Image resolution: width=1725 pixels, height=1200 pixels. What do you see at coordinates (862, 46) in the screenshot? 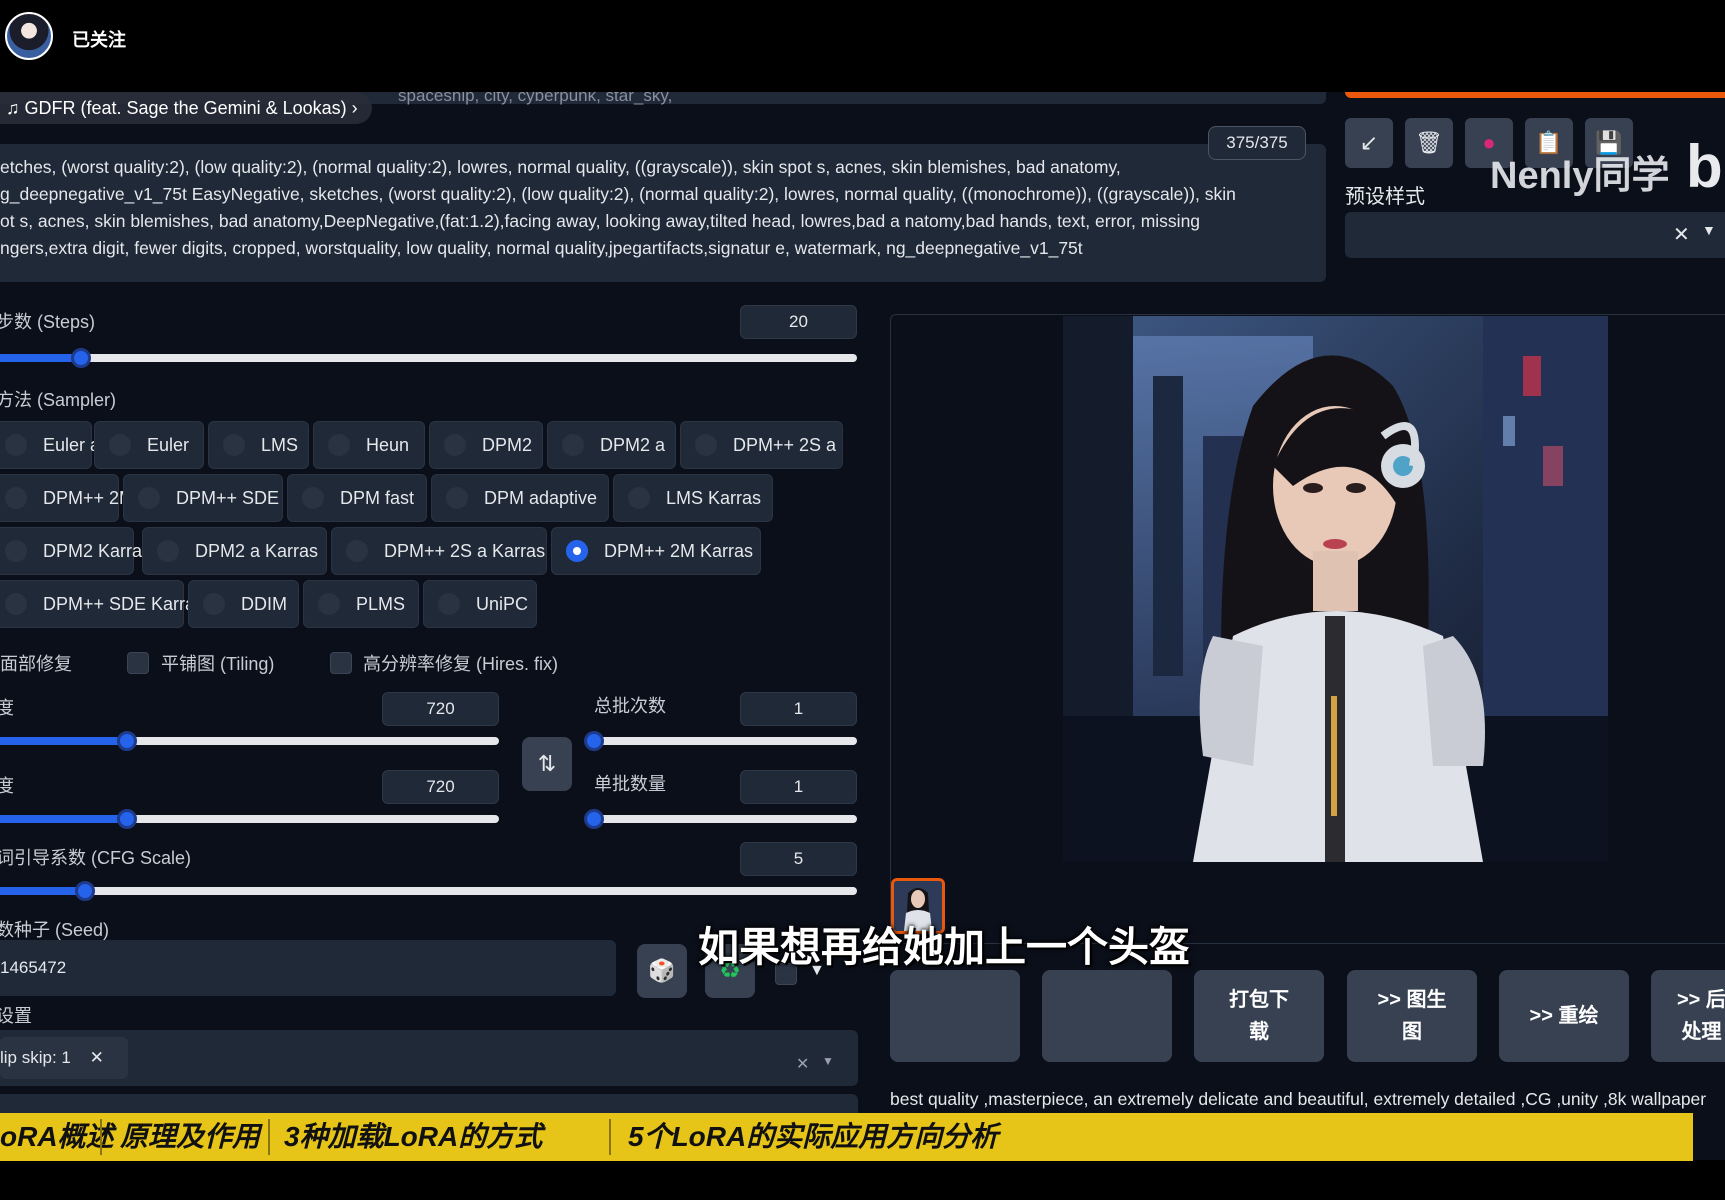
I see `video-top-bar: 已关注` at bounding box center [862, 46].